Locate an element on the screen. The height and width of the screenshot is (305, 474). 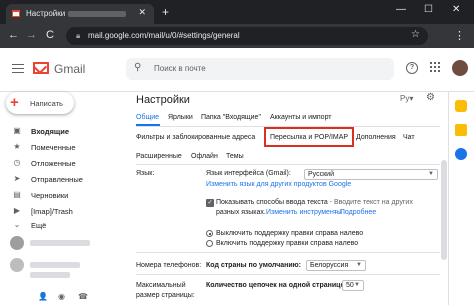
new-tab-button: + is located at coordinates (165, 12).